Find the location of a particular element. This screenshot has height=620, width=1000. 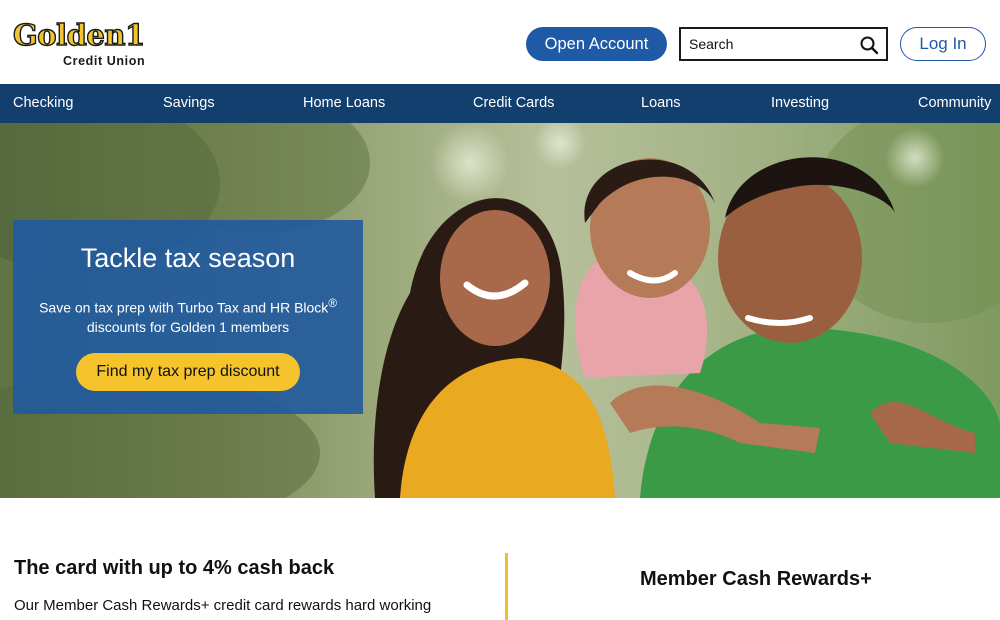

section-divider is located at coordinates (506, 586).